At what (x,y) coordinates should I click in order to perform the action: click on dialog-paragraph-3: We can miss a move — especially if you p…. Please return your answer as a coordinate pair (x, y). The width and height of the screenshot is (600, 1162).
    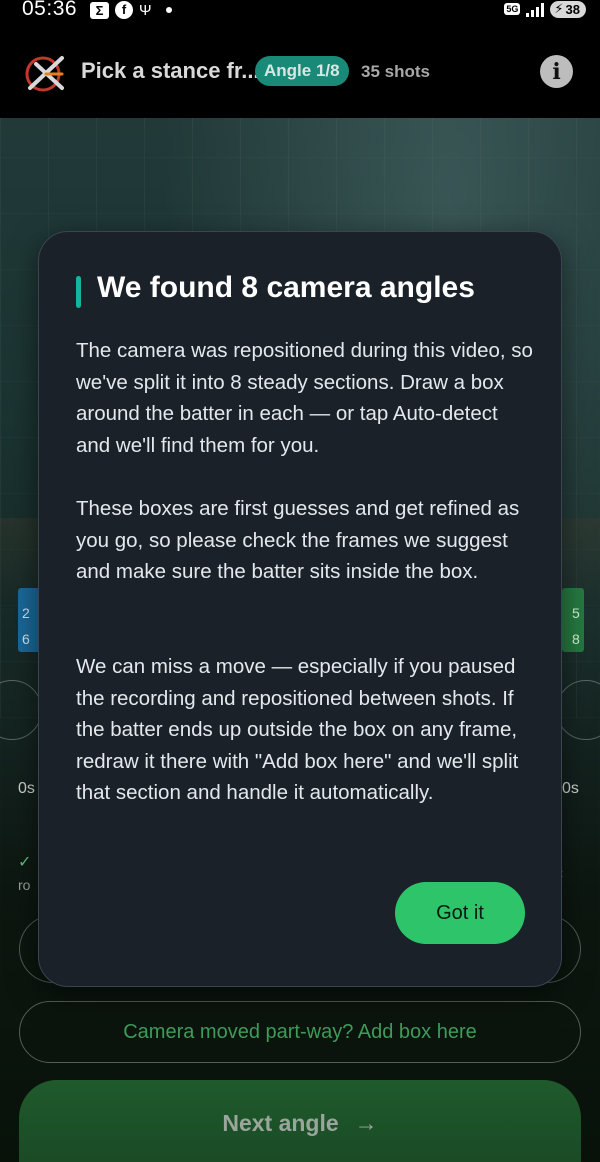
    Looking at the image, I should click on (297, 730).